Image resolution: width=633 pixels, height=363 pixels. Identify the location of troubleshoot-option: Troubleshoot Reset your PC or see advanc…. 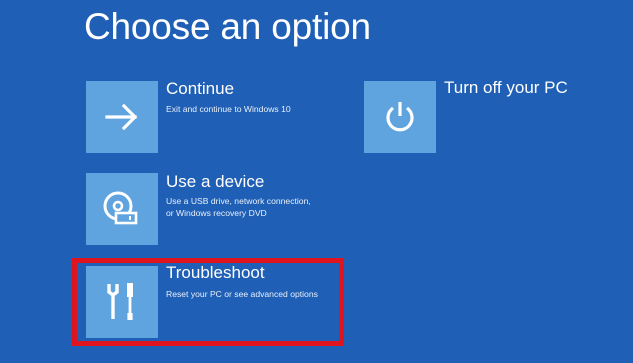
(216, 300).